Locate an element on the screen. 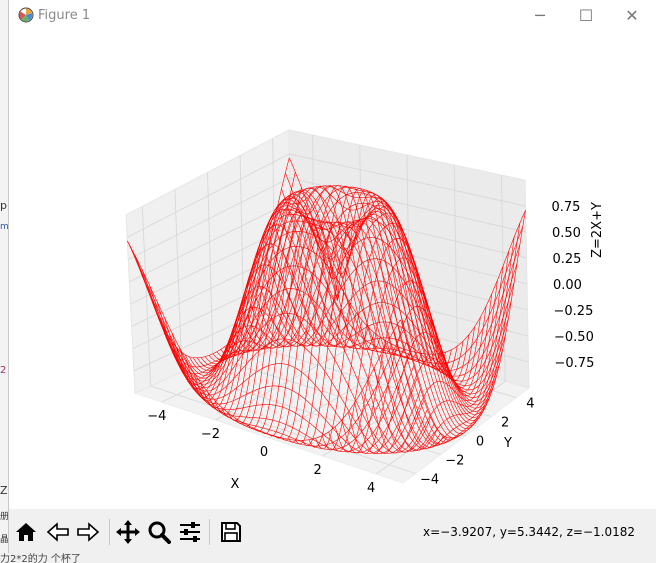 The image size is (656, 563). background-fragment: p is located at coordinates (3, 205).